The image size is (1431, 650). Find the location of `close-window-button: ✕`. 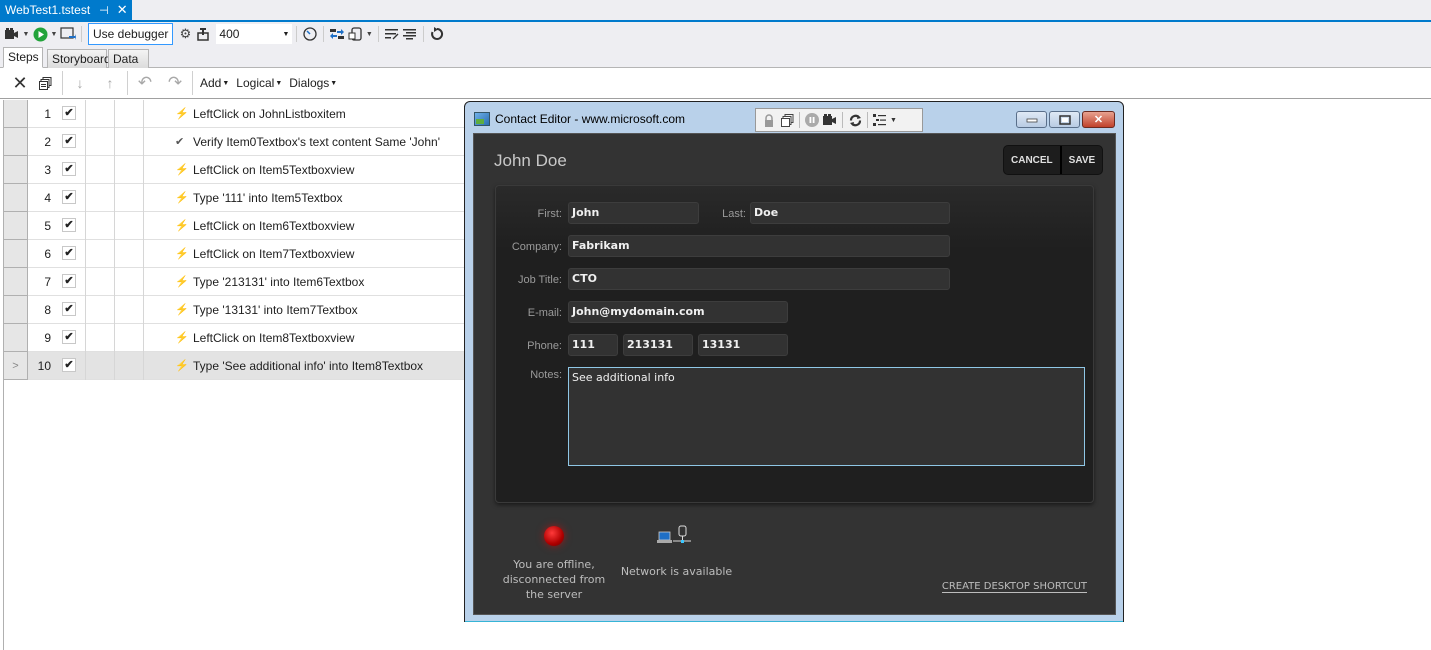

close-window-button: ✕ is located at coordinates (1098, 119).